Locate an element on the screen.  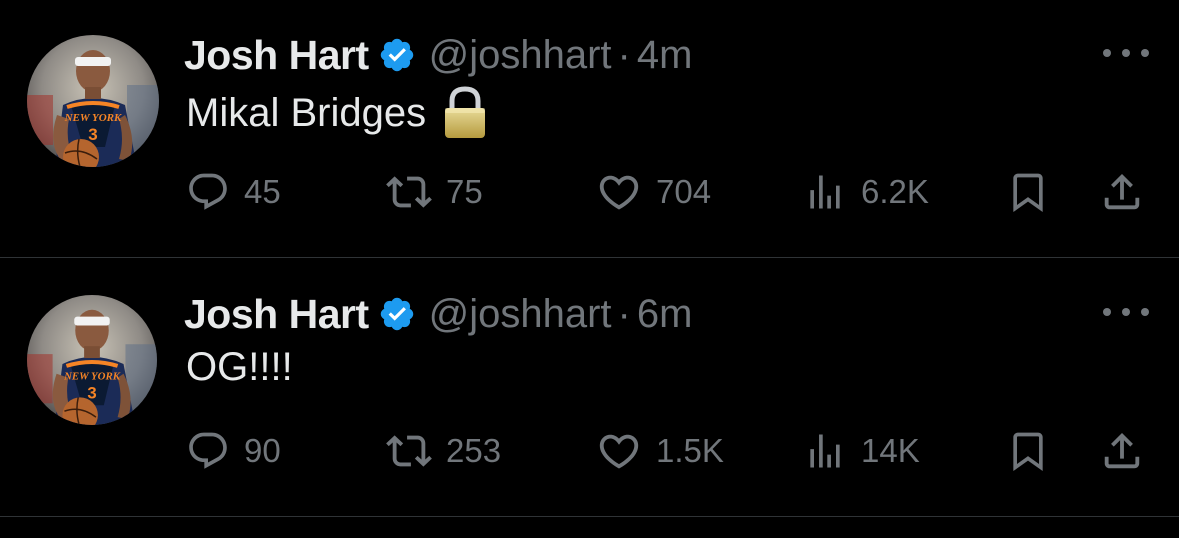
tweet-text-content: OG!!!! is located at coordinates (239, 367).